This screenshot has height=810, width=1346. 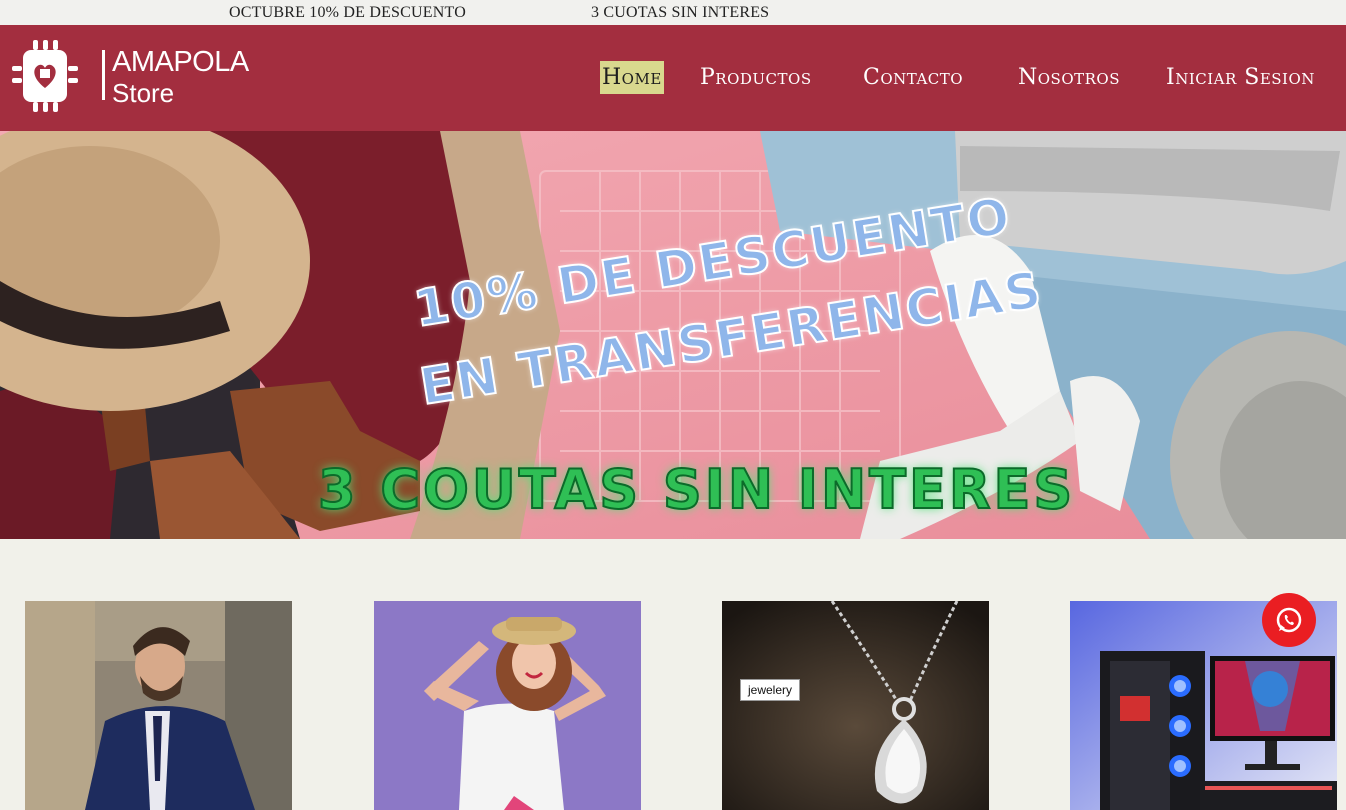 I want to click on product-image-woman-hat, so click(x=507, y=705).